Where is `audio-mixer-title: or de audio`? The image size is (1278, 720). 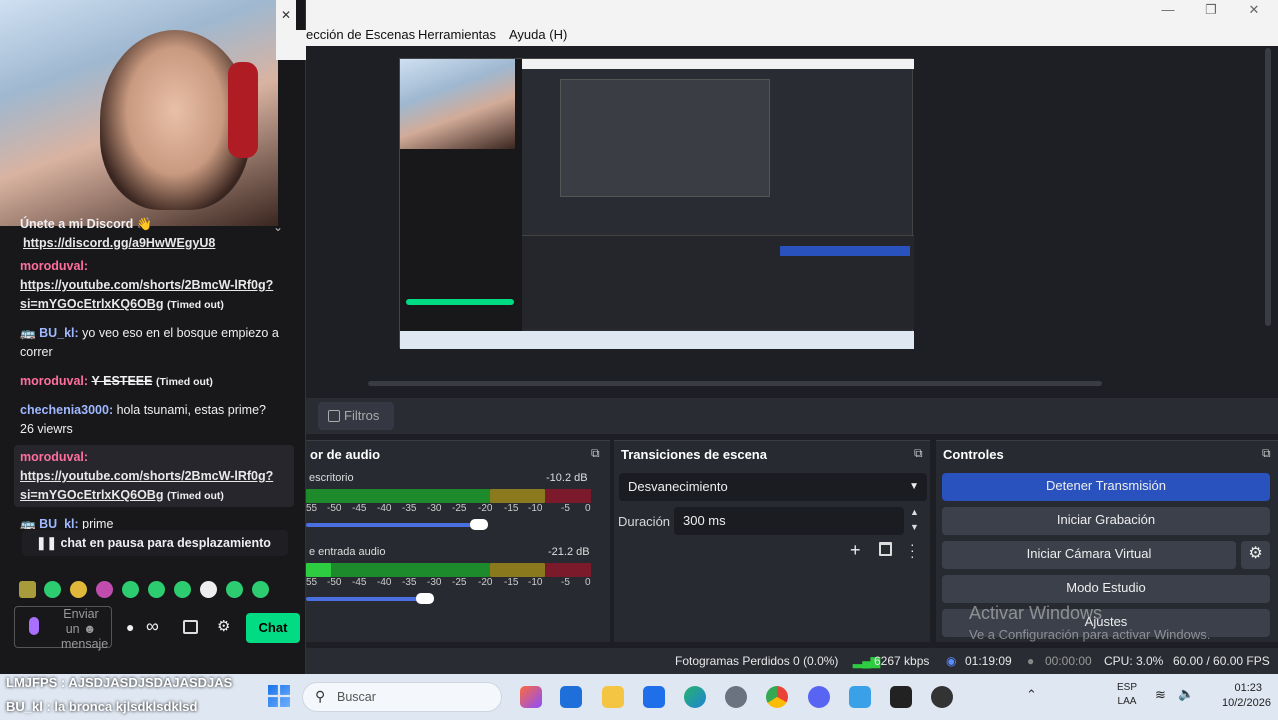
audio-mixer-title: or de audio is located at coordinates (345, 454).